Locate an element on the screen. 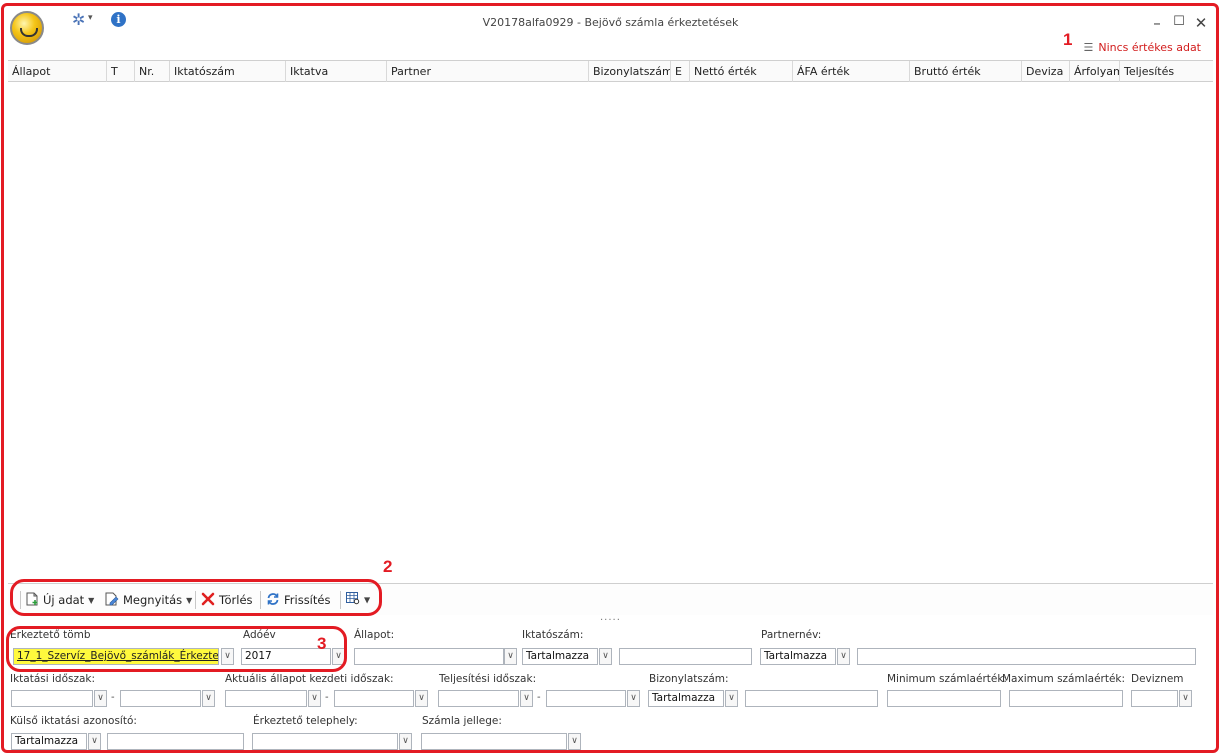 The width and height of the screenshot is (1221, 754). edit-document-icon is located at coordinates (112, 600).